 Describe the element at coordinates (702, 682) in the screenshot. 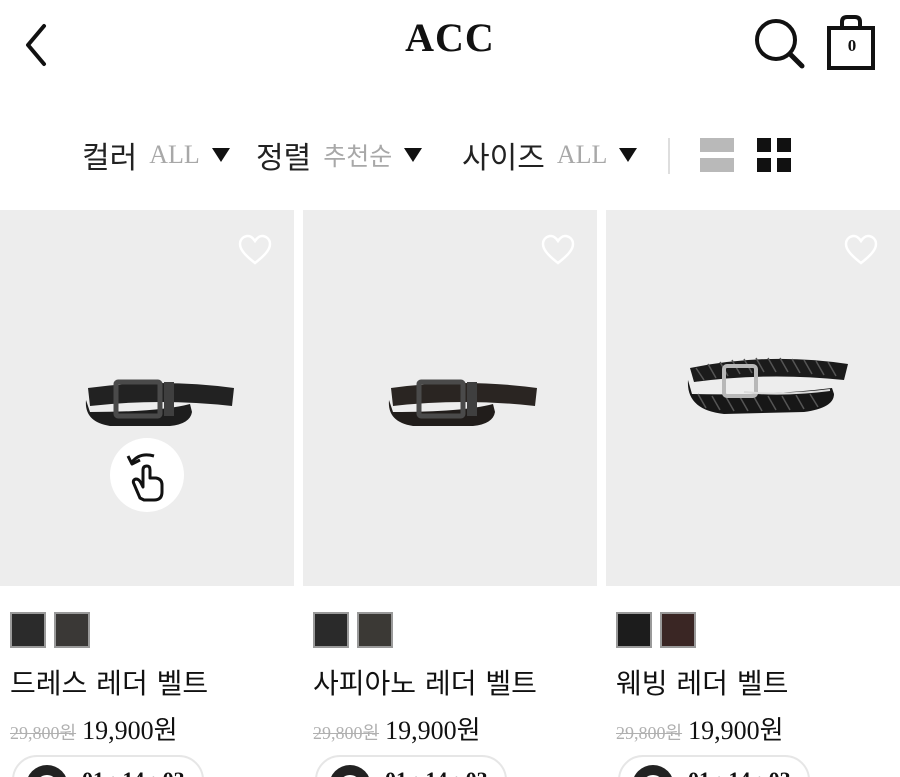

I see `product-name: 웨빙 레더 벨트` at that location.